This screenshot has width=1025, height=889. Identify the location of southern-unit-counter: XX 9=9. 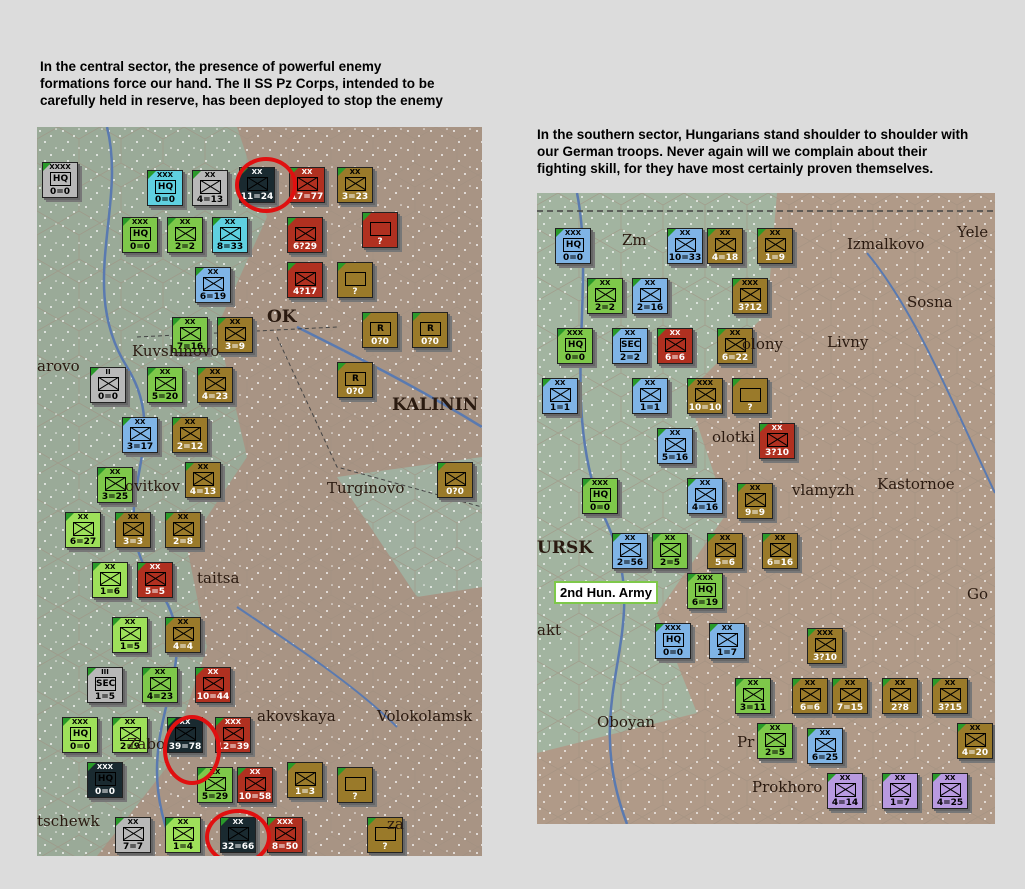
(755, 501).